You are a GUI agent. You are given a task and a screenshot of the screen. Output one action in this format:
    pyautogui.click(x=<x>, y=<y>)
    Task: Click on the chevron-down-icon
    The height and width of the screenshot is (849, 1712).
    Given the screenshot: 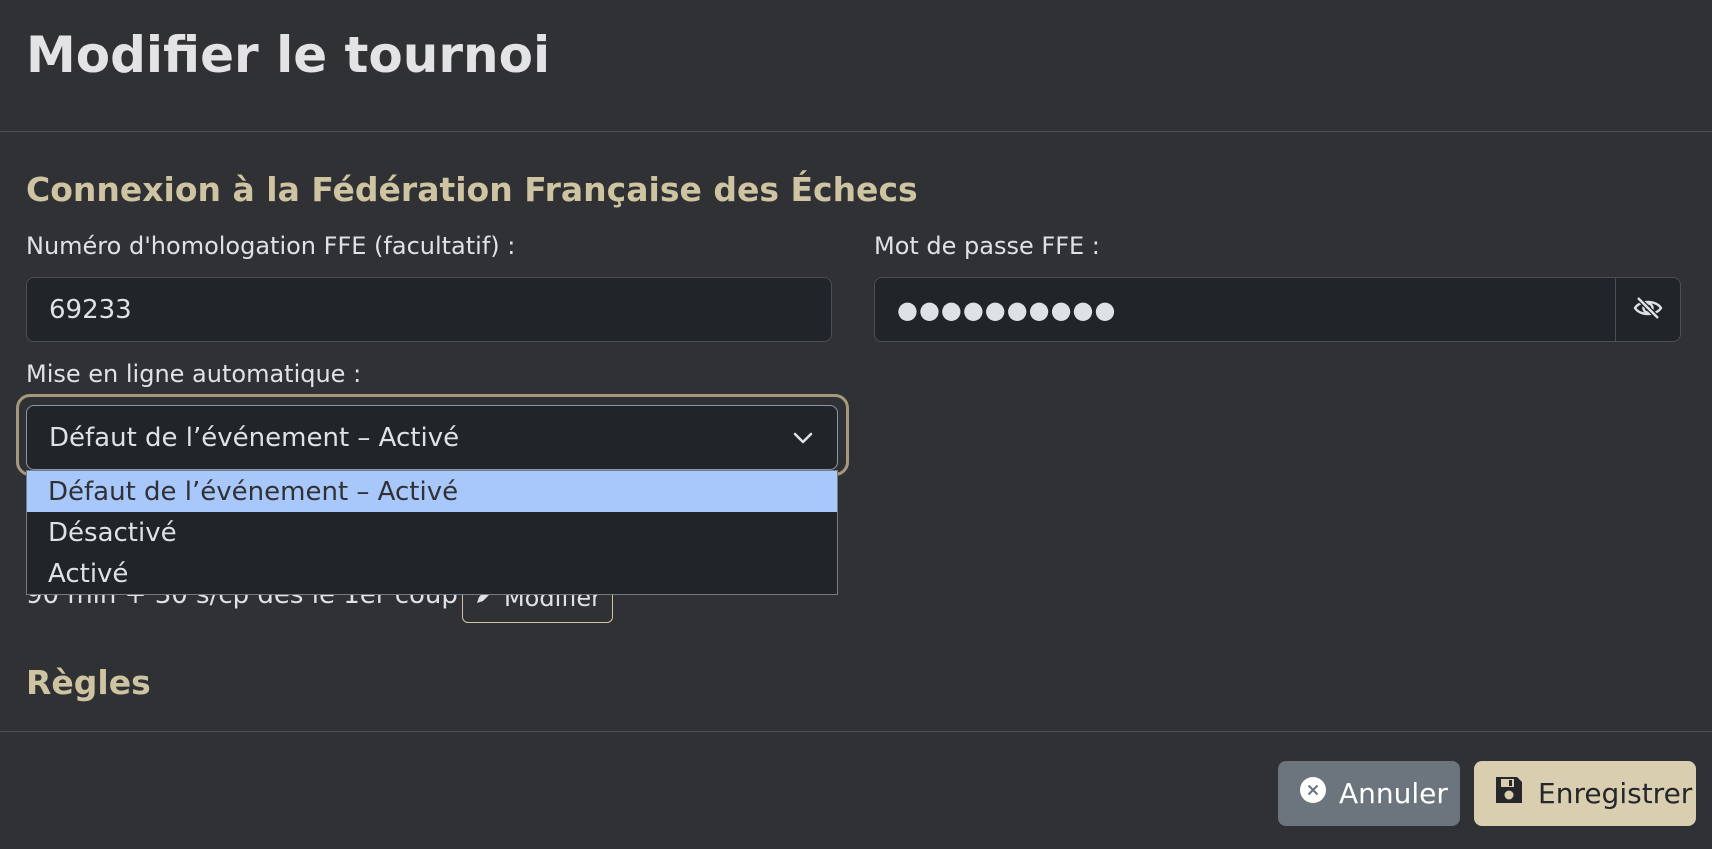 What is the action you would take?
    pyautogui.click(x=803, y=441)
    